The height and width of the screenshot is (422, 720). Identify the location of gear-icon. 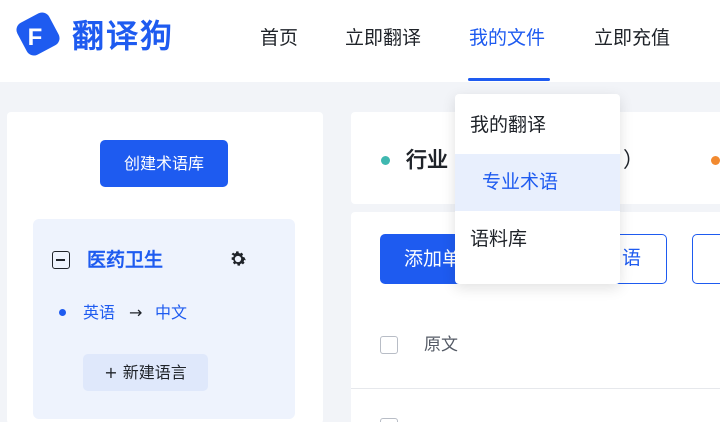
(238, 259).